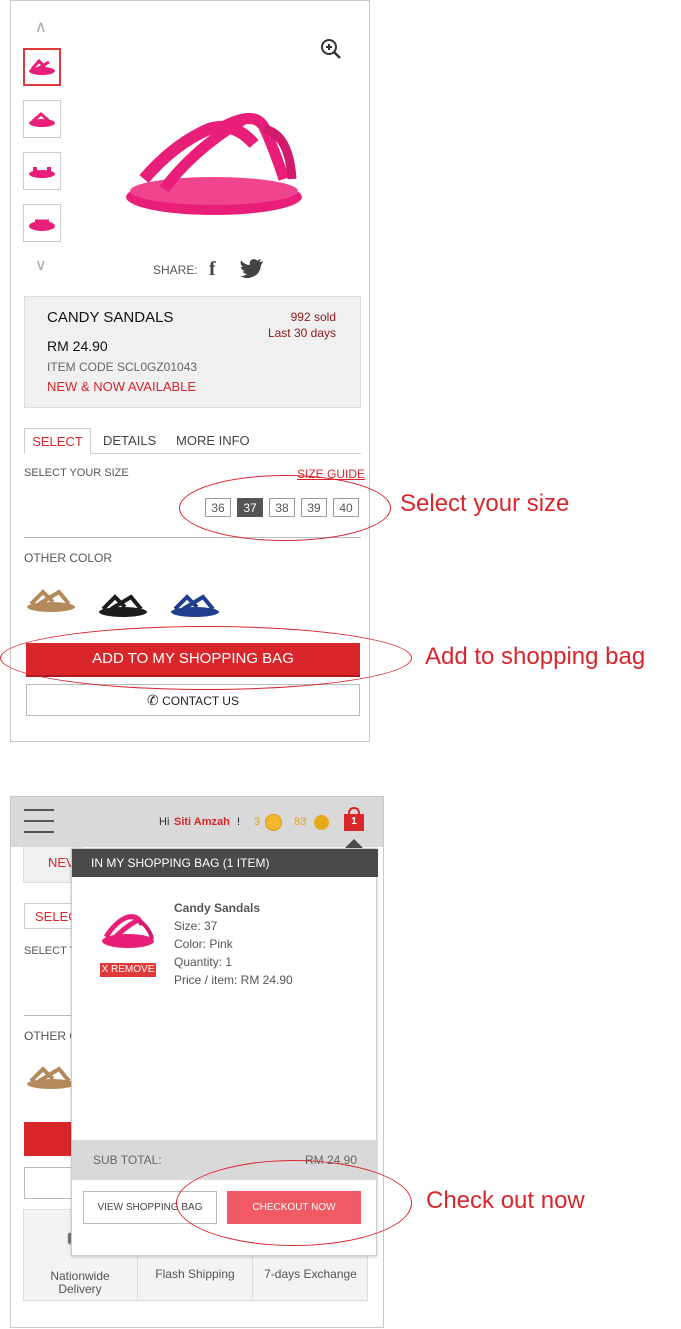 The image size is (681, 1329). What do you see at coordinates (127, 929) in the screenshot?
I see `bag-item-image` at bounding box center [127, 929].